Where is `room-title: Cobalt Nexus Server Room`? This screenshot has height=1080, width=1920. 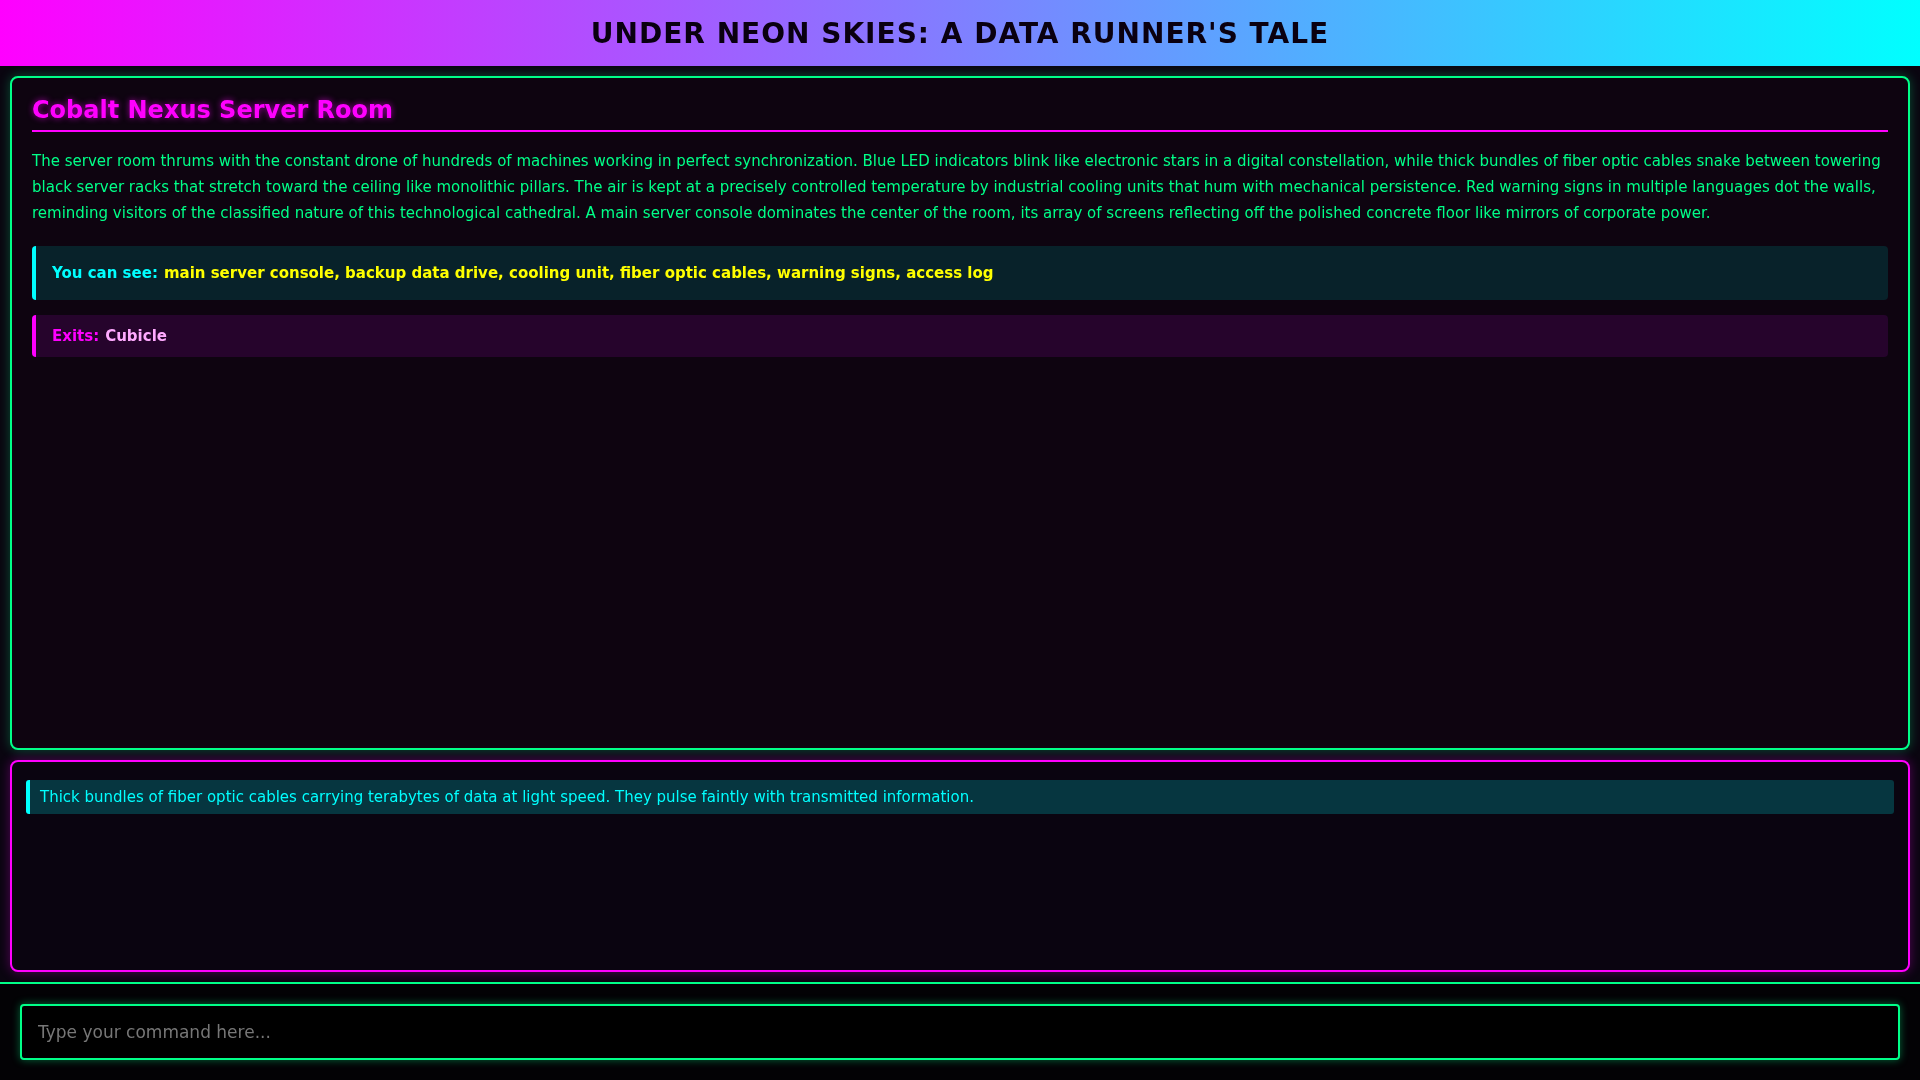
room-title: Cobalt Nexus Server Room is located at coordinates (960, 114).